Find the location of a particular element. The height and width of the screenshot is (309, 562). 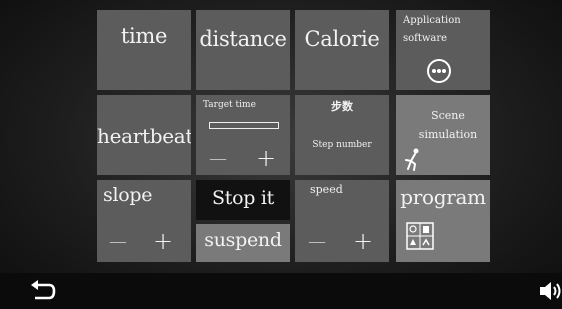

tile-target-time: Target time — + is located at coordinates (243, 135).